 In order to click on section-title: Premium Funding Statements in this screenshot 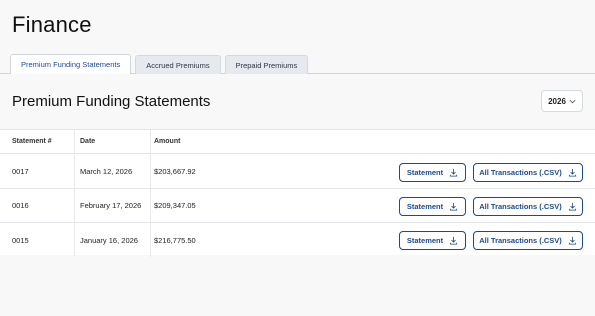, I will do `click(111, 101)`.